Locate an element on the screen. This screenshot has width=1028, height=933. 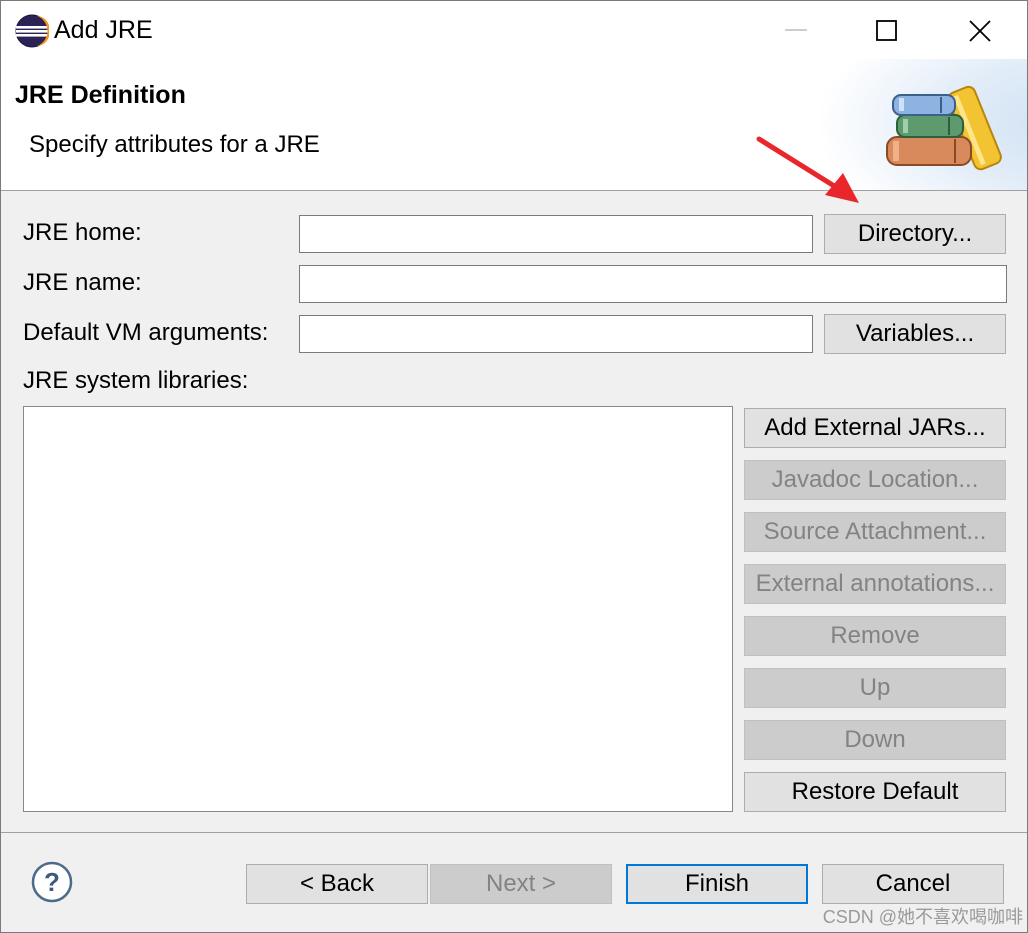
page-title: JRE Definition is located at coordinates (100, 95).